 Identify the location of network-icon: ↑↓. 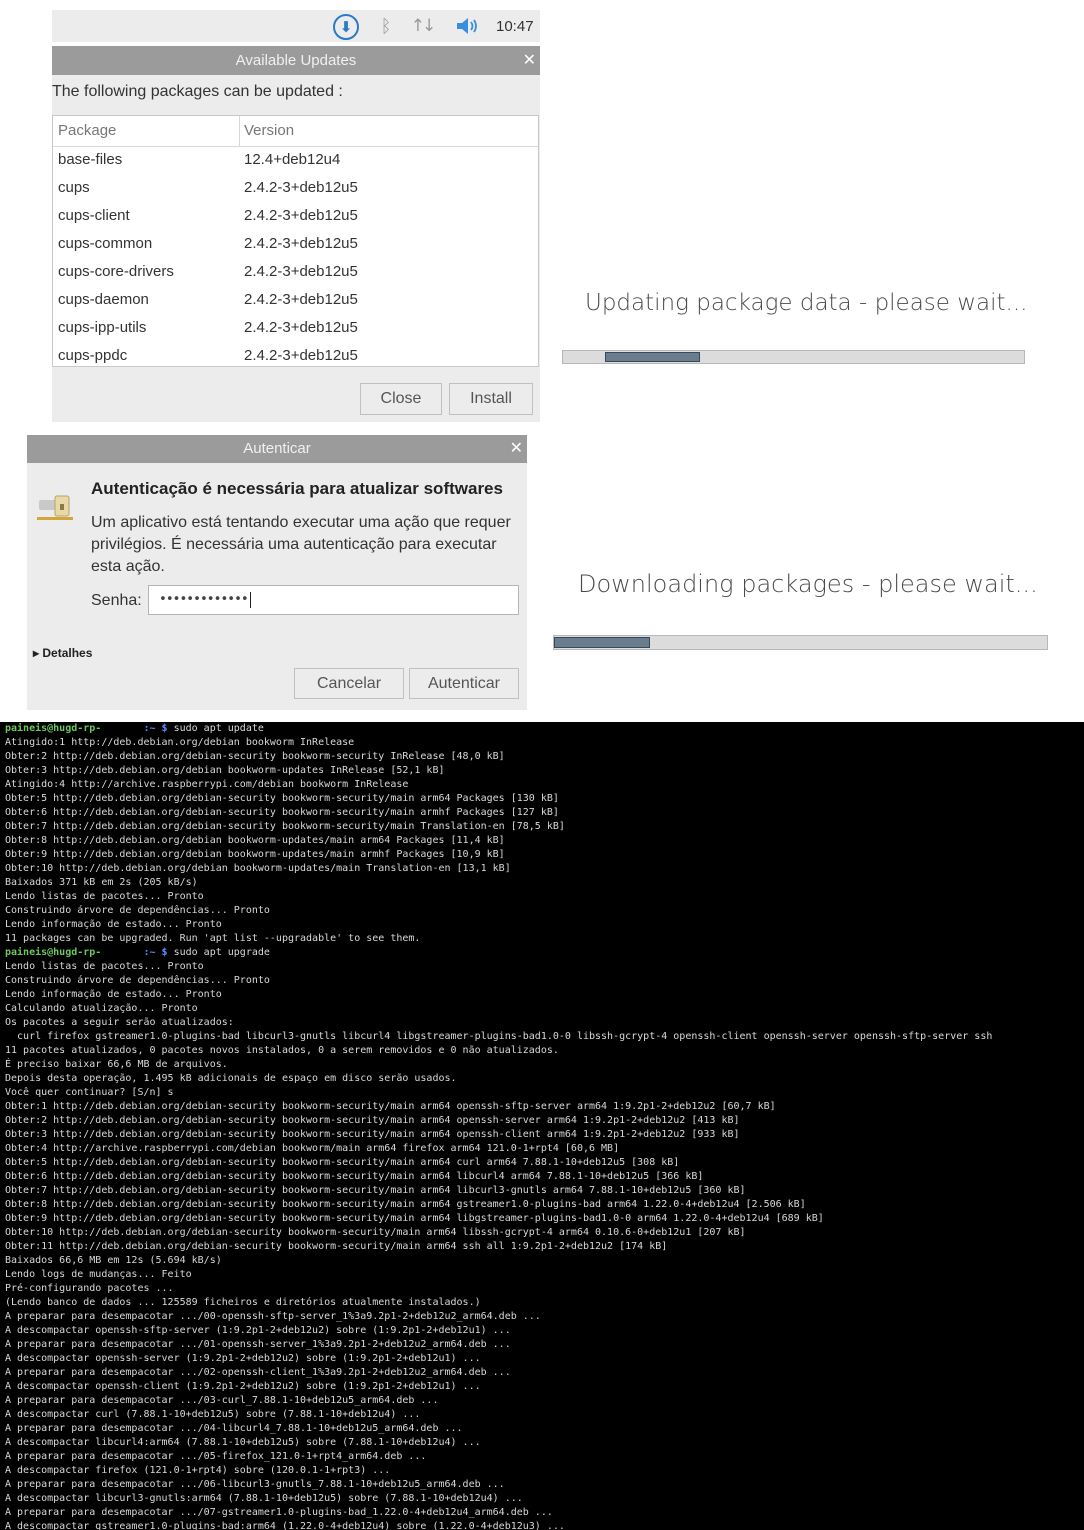
(423, 26).